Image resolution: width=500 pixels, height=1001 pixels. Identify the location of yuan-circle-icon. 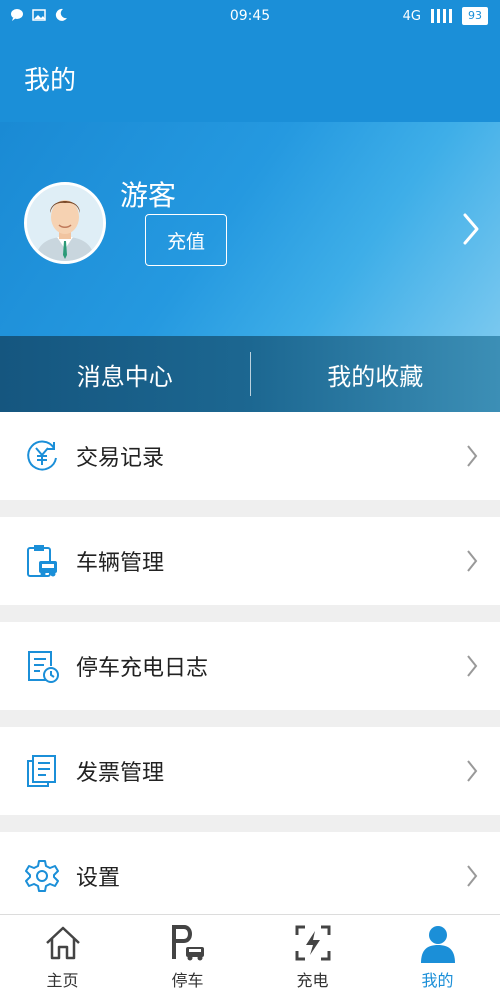
(42, 456).